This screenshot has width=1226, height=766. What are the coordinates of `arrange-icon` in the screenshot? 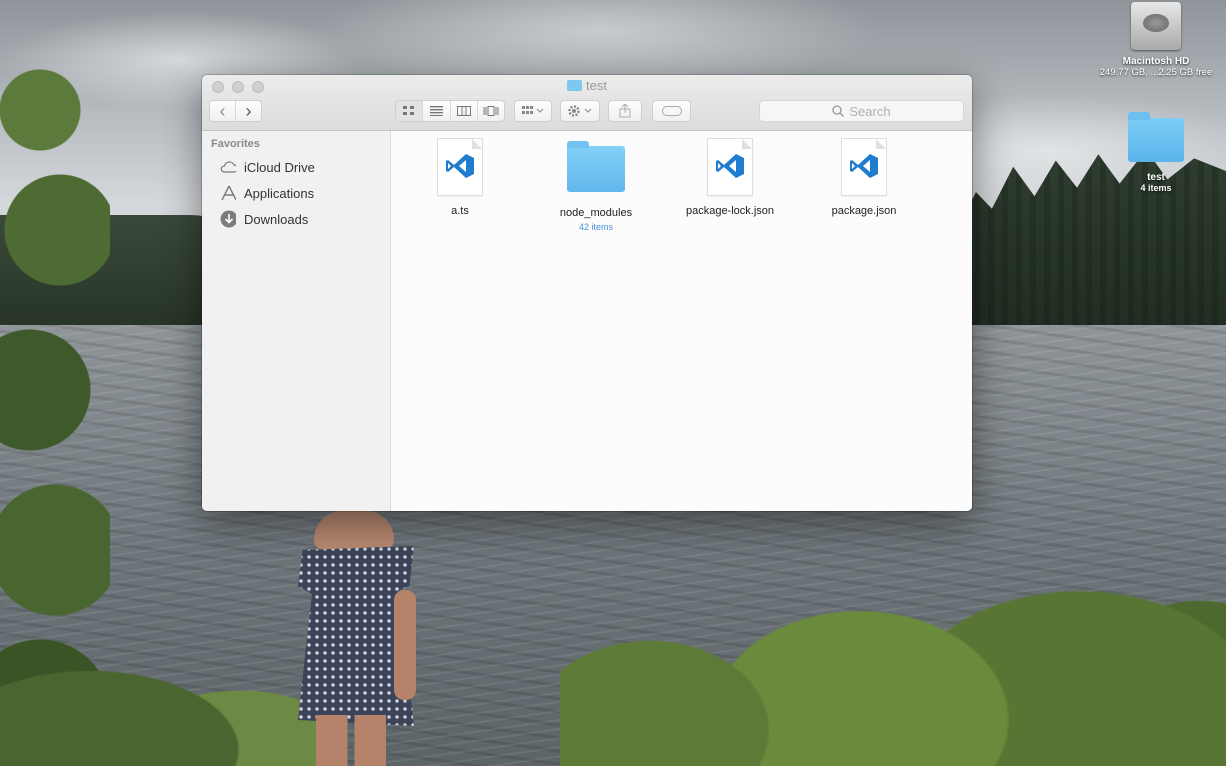 It's located at (533, 110).